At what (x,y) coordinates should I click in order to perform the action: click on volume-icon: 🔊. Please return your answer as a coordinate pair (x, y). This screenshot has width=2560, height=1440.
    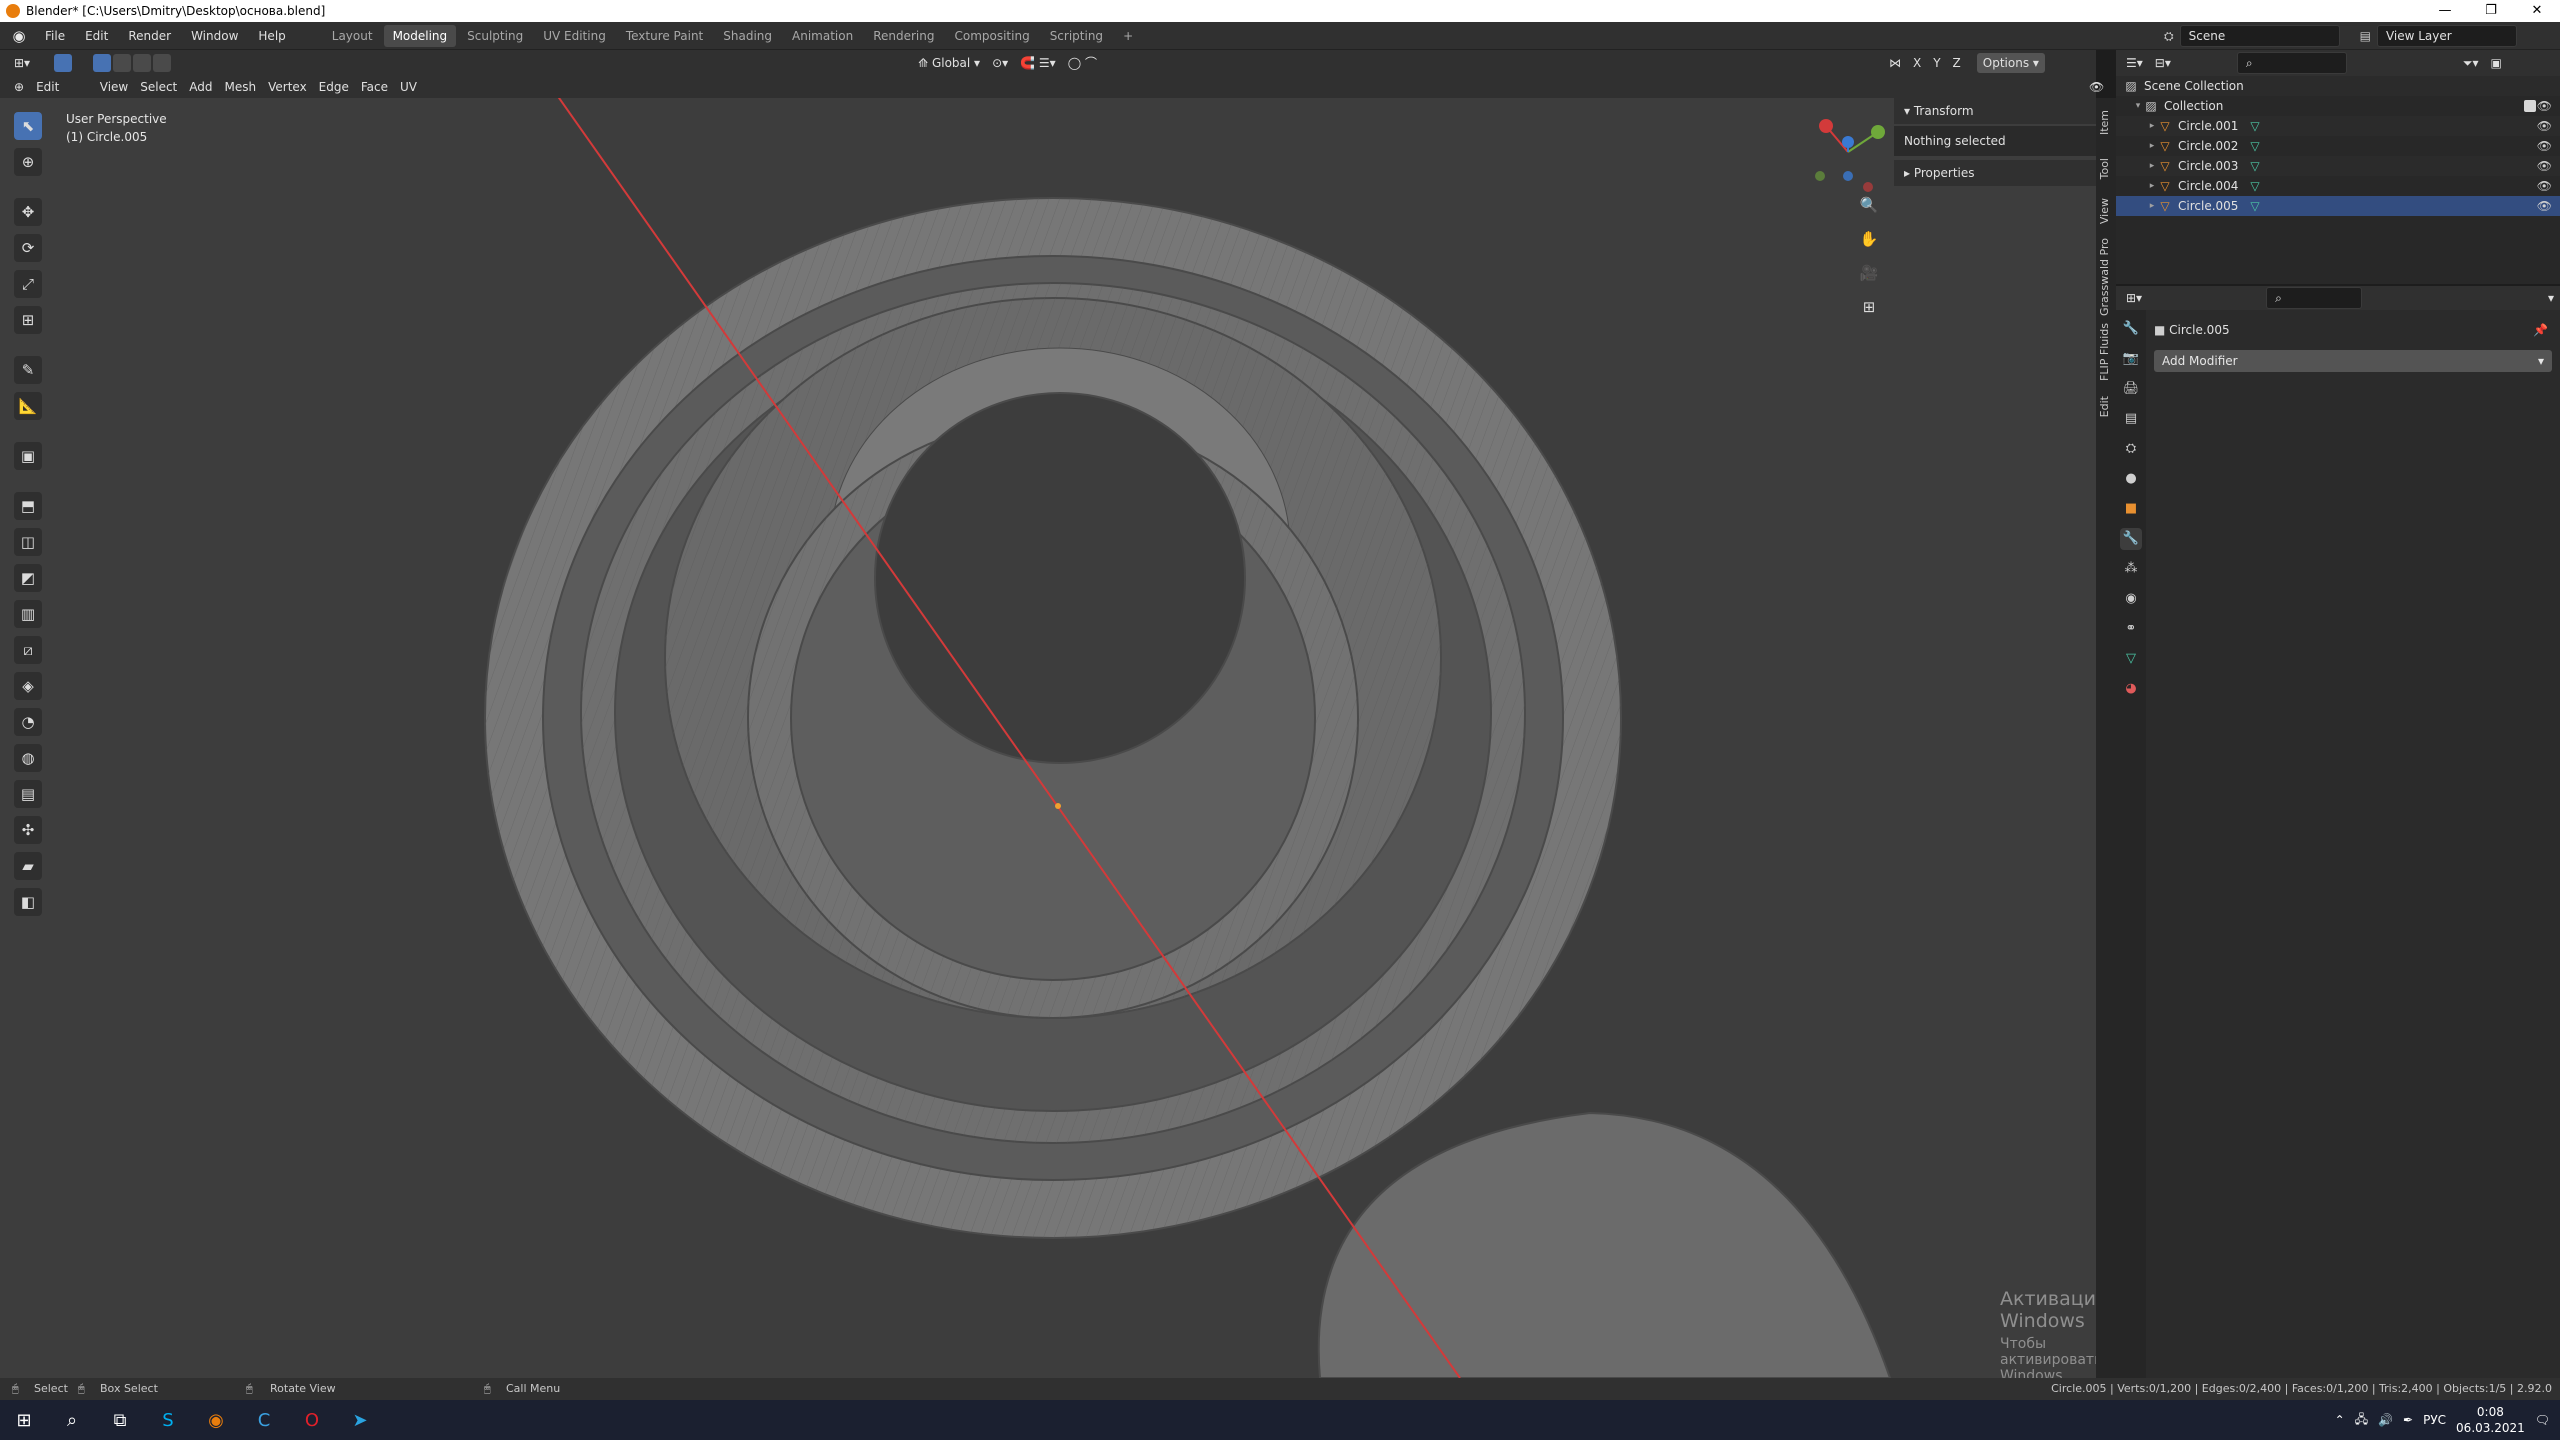
    Looking at the image, I should click on (2385, 1420).